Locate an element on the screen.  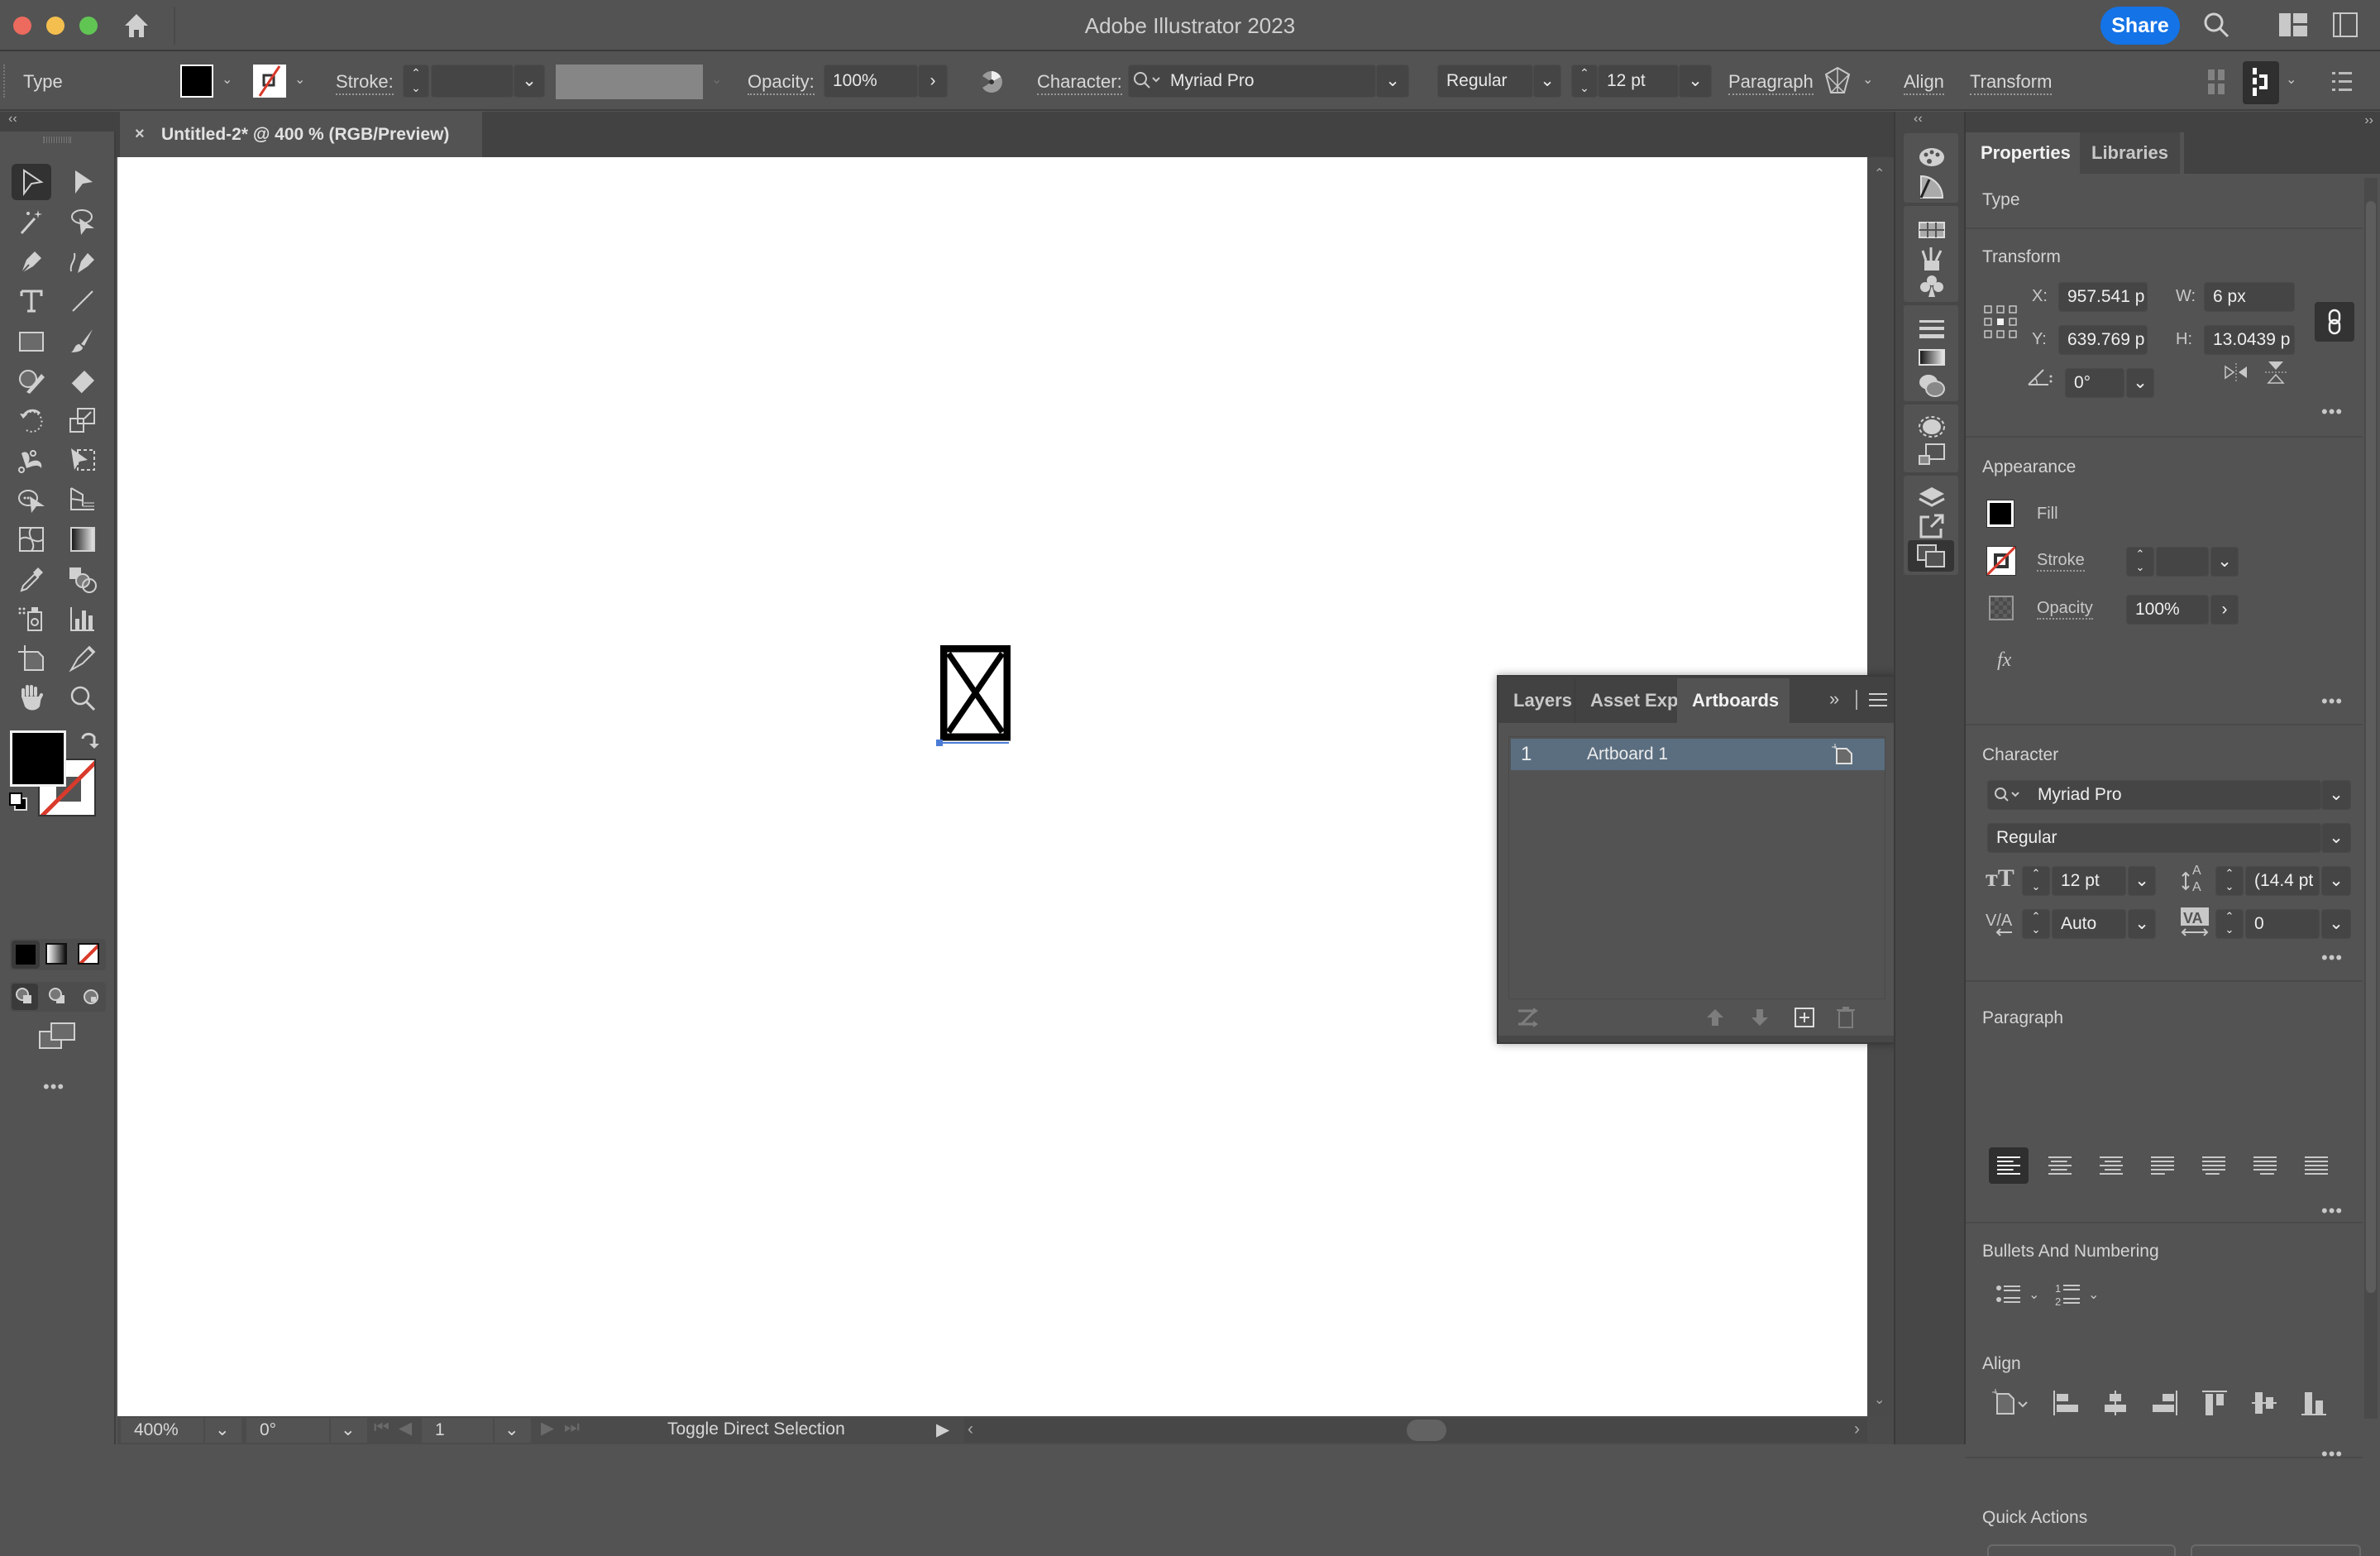
more-appearance-options: ••• is located at coordinates (2332, 701).